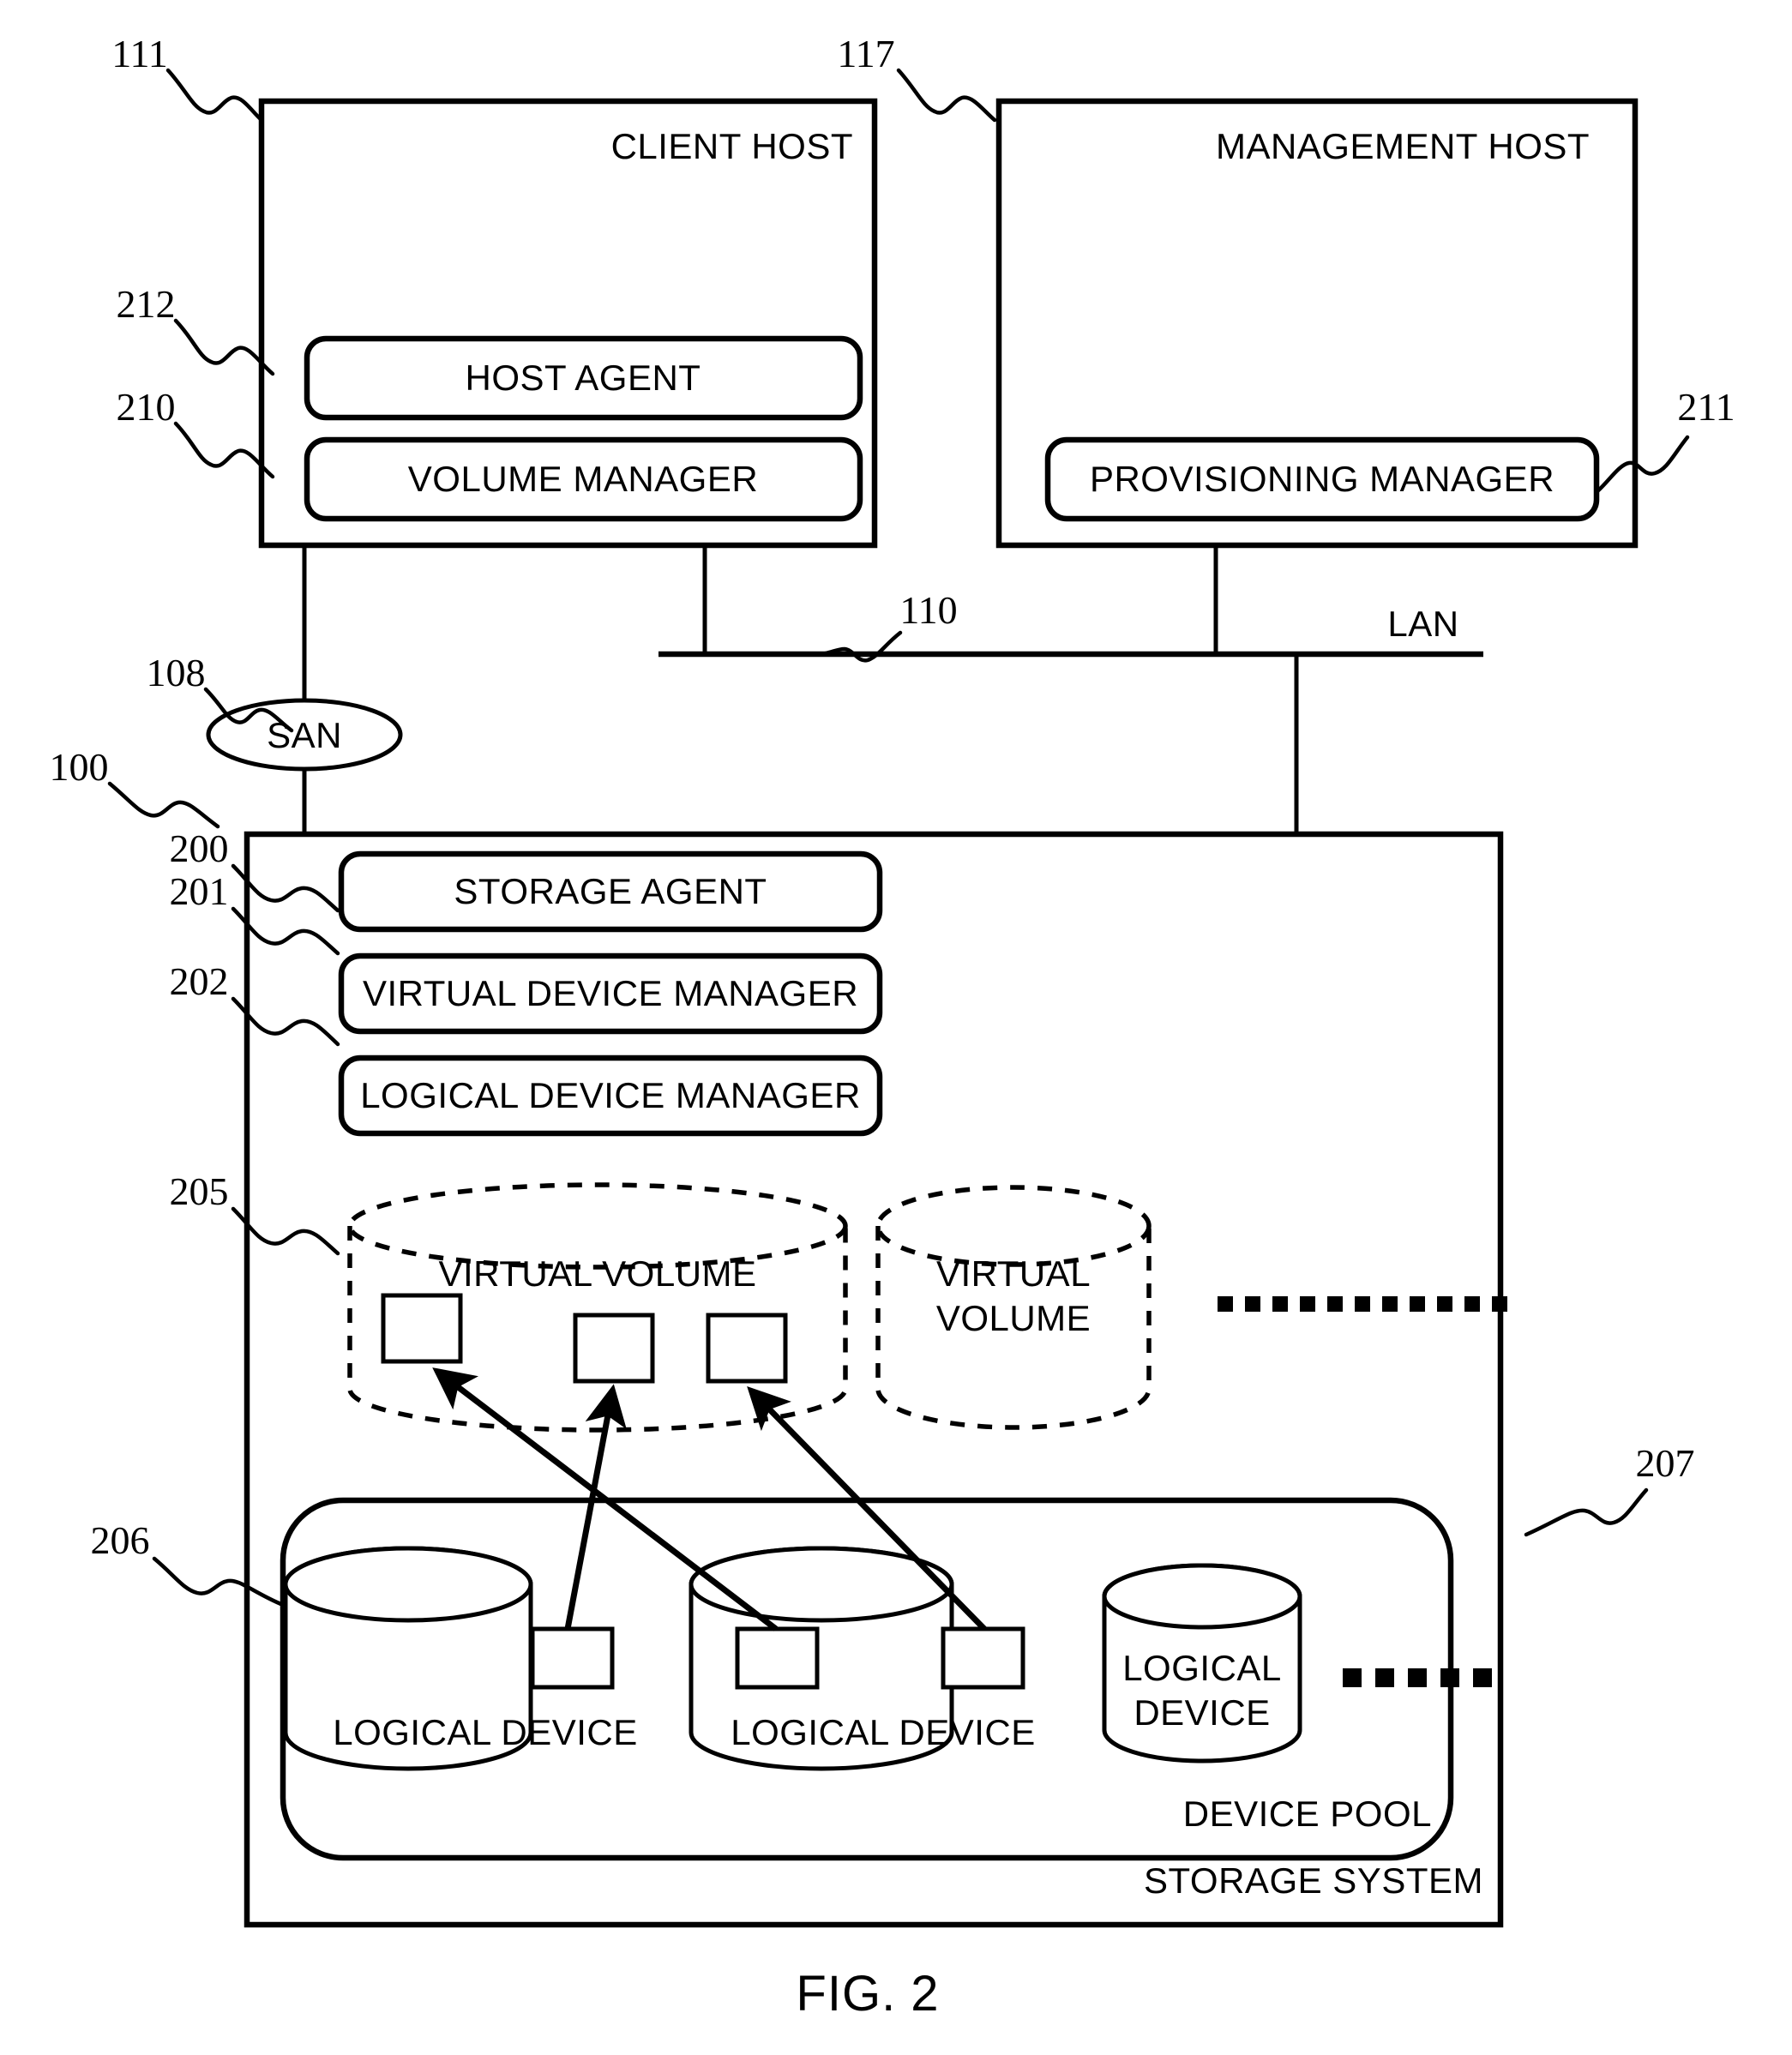 The image size is (1792, 2055). Describe the element at coordinates (892, 689) in the screenshot. I see `connection-lines` at that location.